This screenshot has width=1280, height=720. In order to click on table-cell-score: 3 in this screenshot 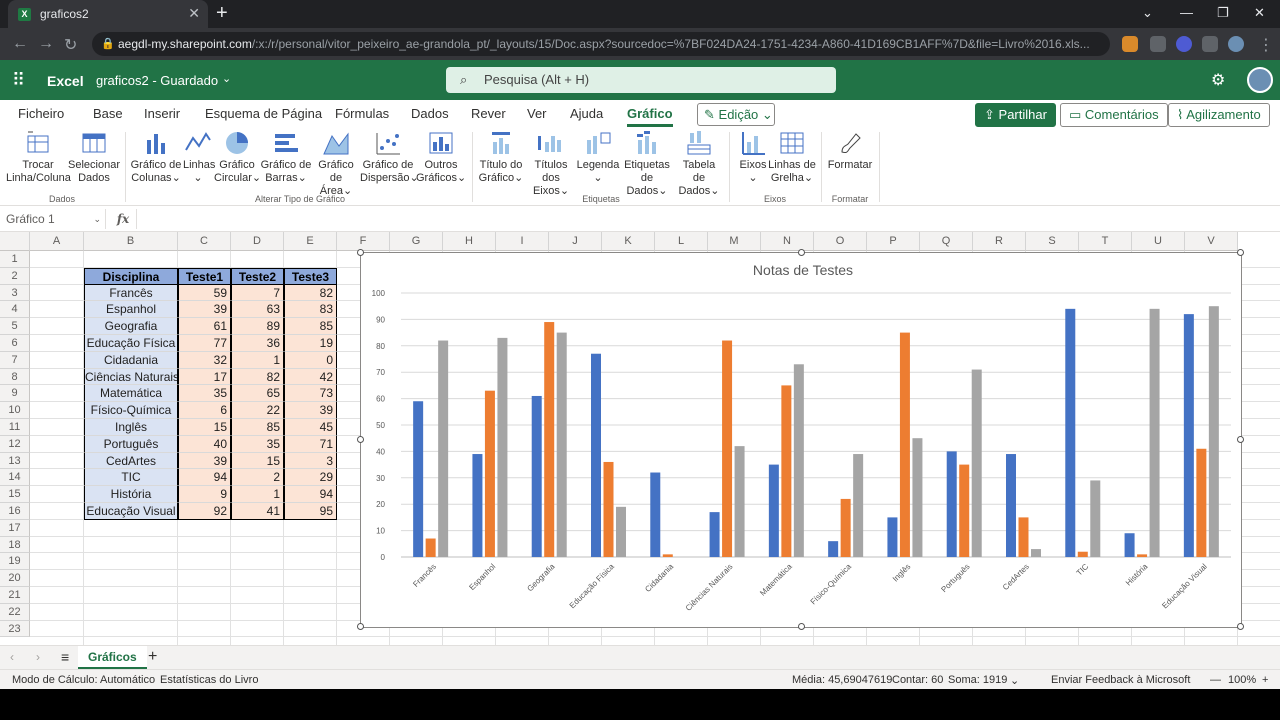, I will do `click(310, 461)`.